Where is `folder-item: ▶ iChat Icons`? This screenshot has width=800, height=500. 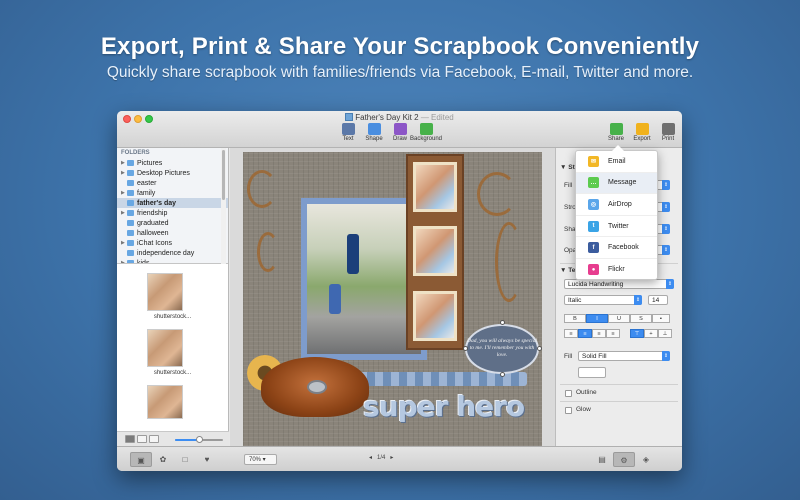 folder-item: ▶ iChat Icons is located at coordinates (172, 243).